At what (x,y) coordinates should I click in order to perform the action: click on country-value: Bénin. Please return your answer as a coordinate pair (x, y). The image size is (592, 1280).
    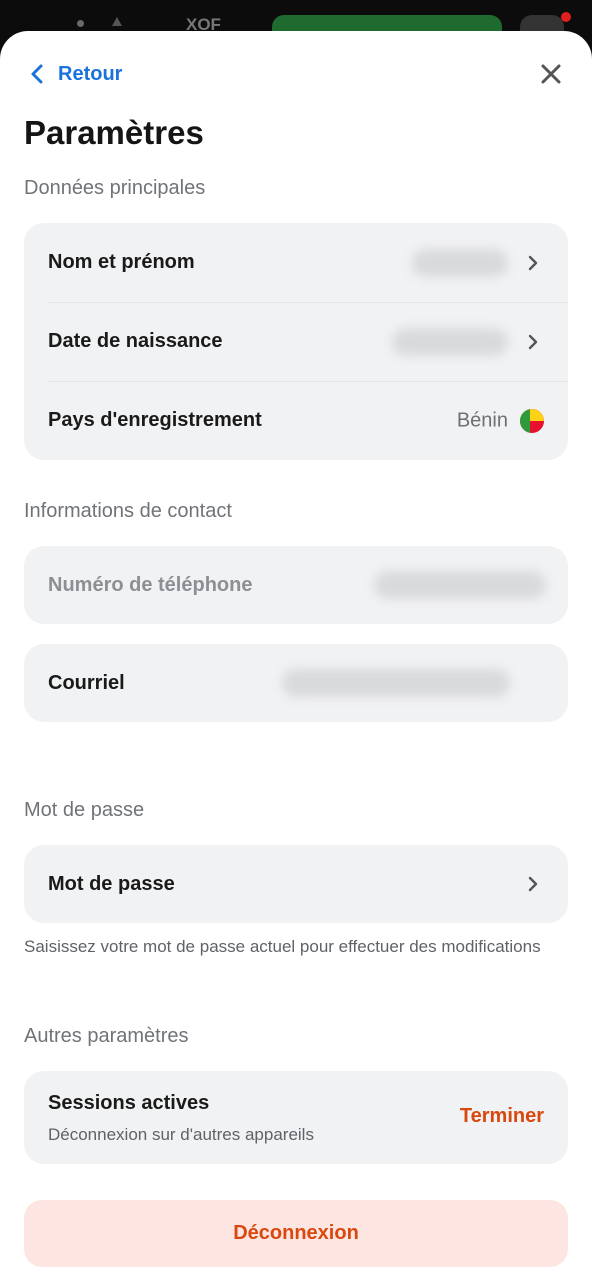
    Looking at the image, I should click on (482, 420).